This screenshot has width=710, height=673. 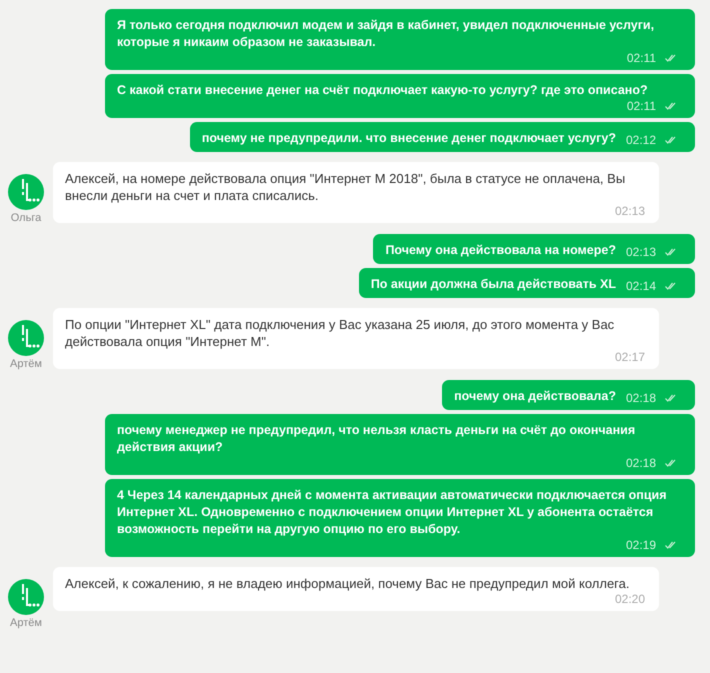 I want to click on message-time: 02:14, so click(x=641, y=286).